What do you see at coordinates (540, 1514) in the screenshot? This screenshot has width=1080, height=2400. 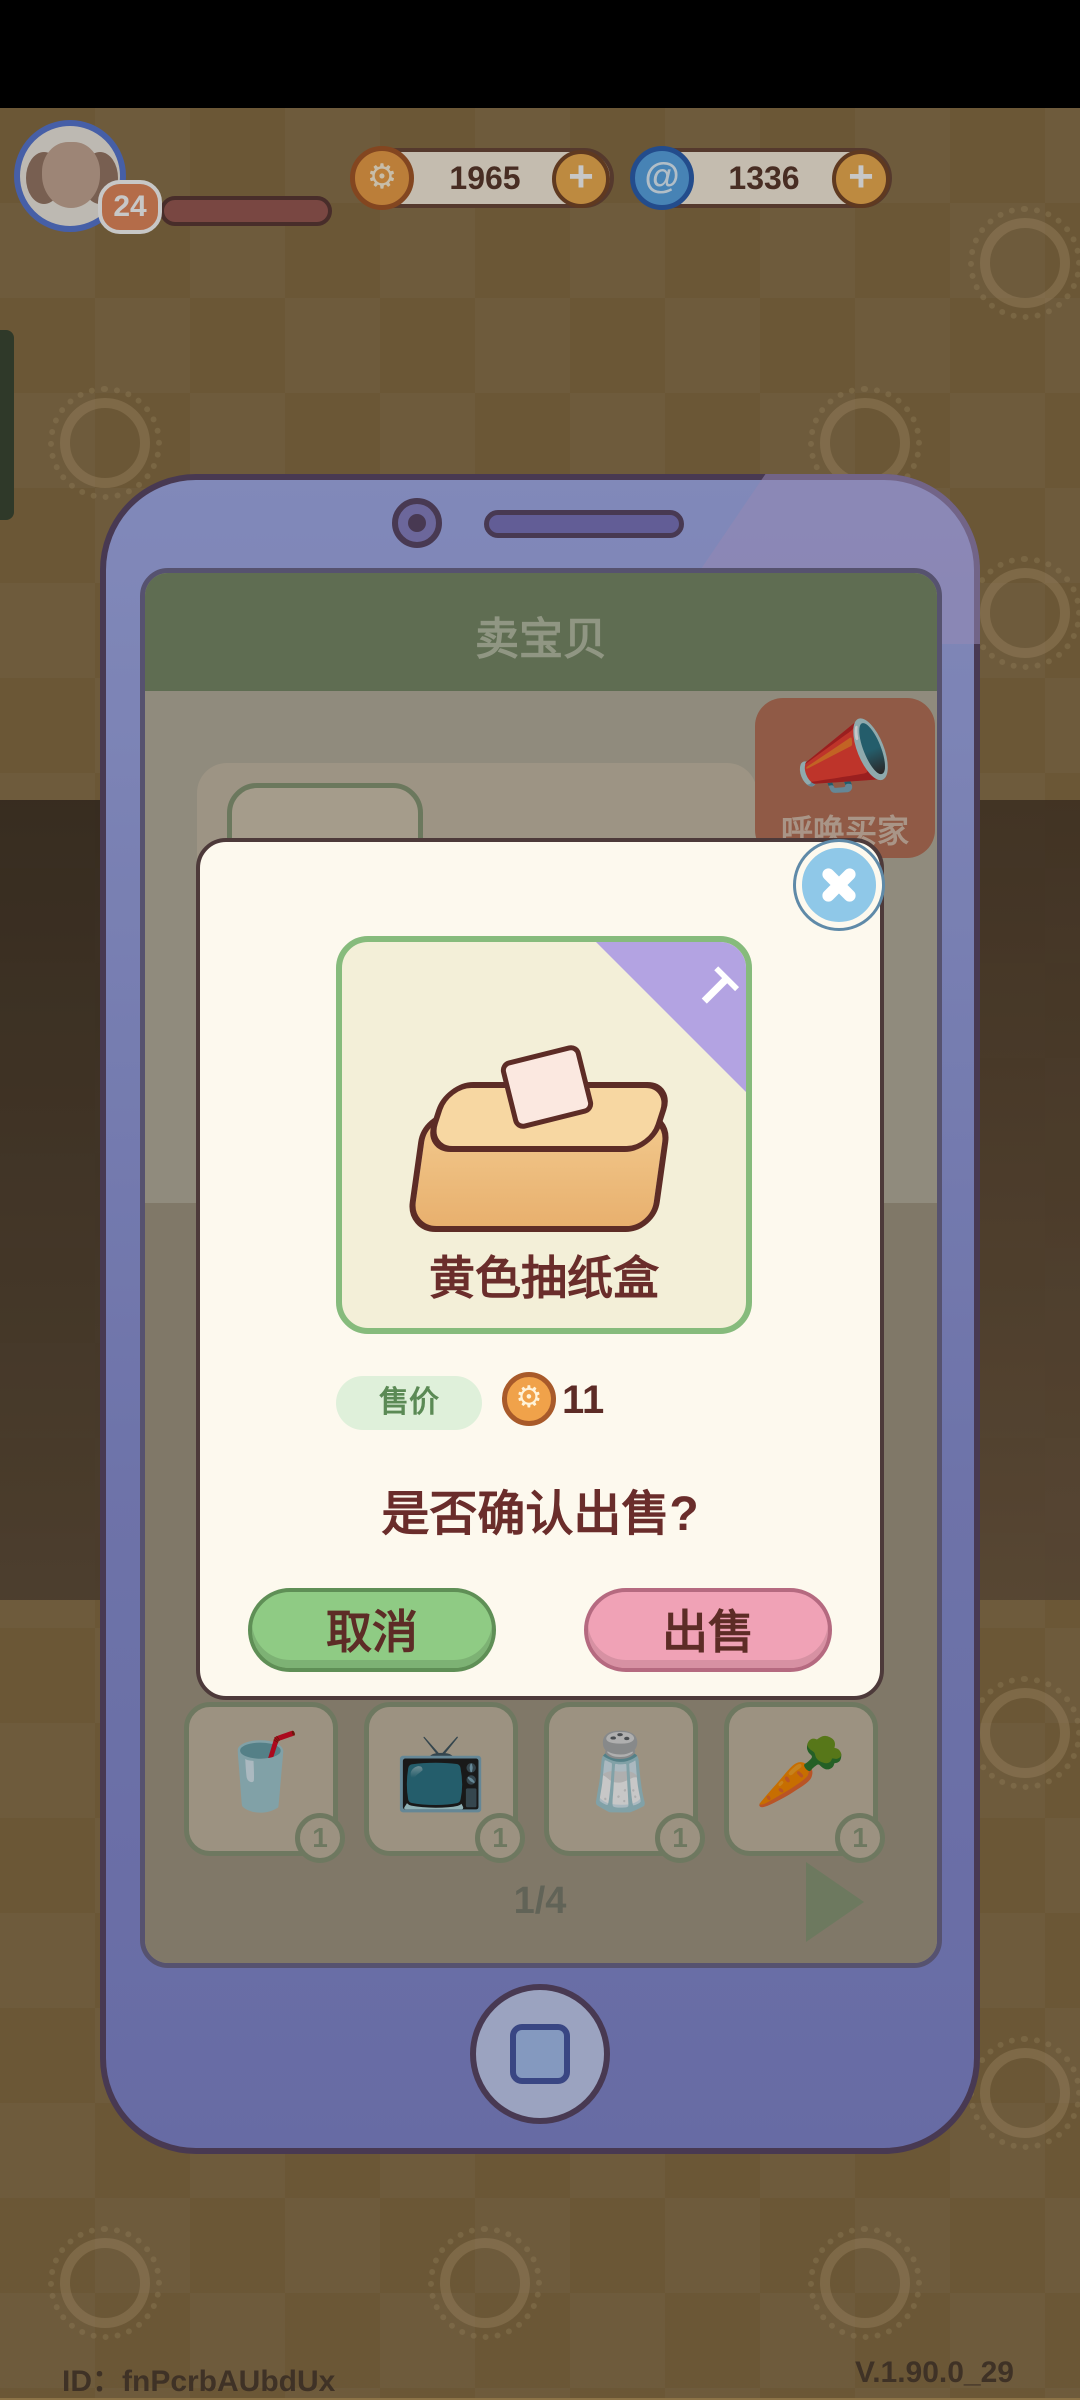 I see `confirm-question: 是否确认出售?` at bounding box center [540, 1514].